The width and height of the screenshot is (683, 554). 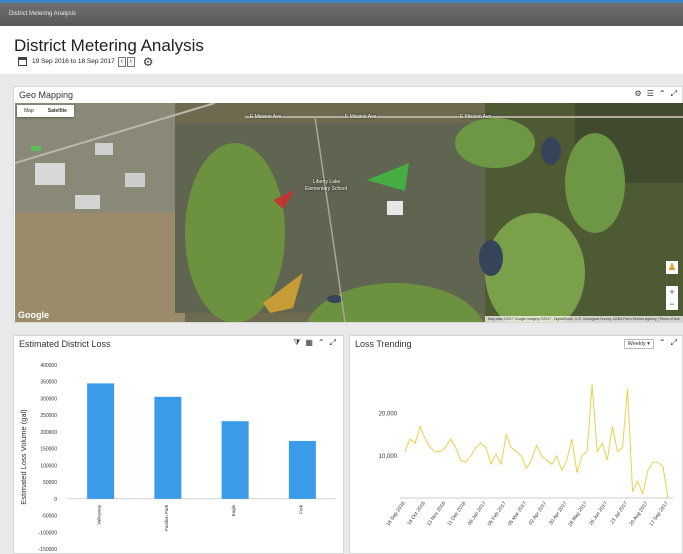 What do you see at coordinates (538, 514) in the screenshot?
I see `x-tick-label: 02 Apr 2017` at bounding box center [538, 514].